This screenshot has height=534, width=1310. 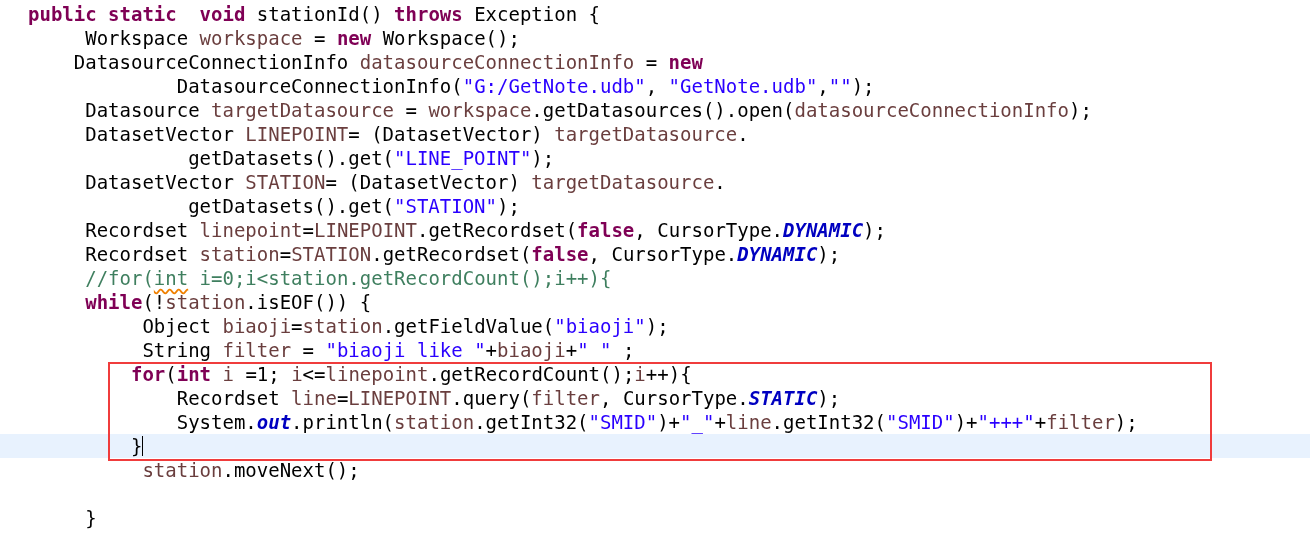 I want to click on code-line: DatasourceConnectionInfo datasourceConnectionInfo = new, so click(x=388, y=62).